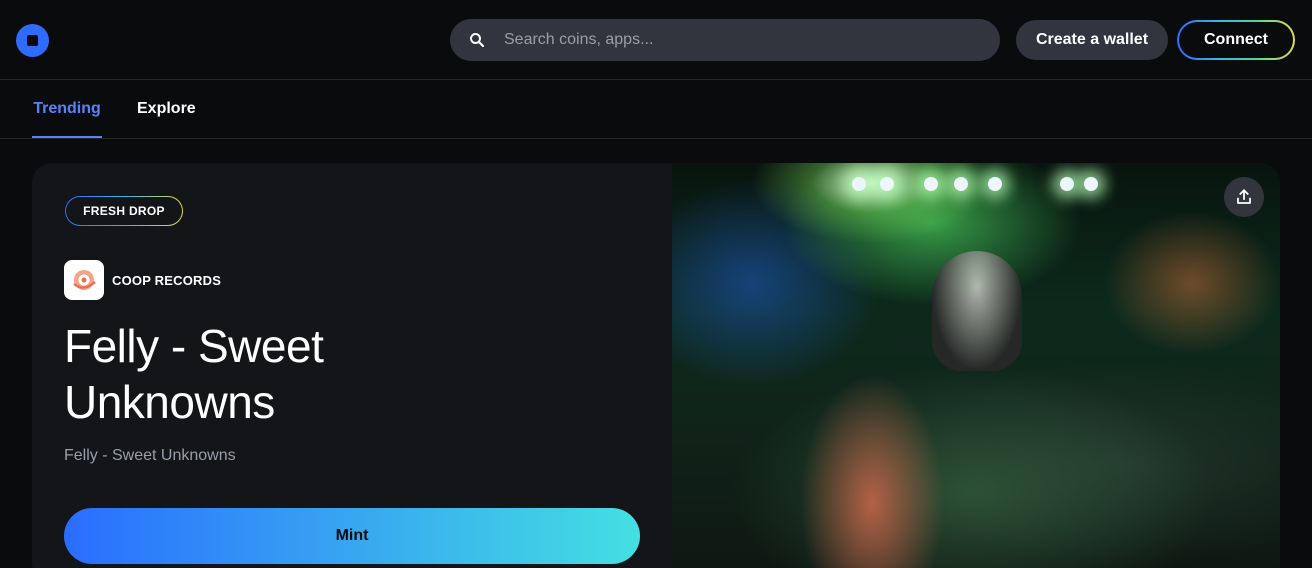 The width and height of the screenshot is (1312, 568). What do you see at coordinates (67, 109) in the screenshot?
I see `tab-trending: Trending` at bounding box center [67, 109].